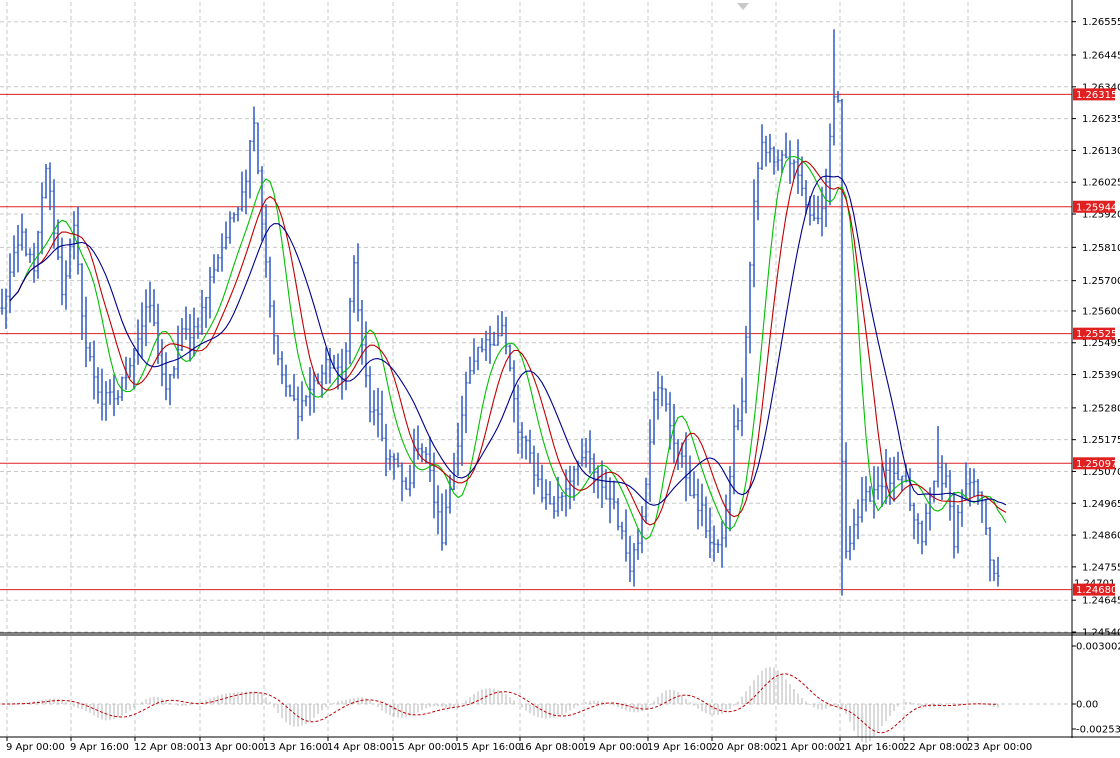 The height and width of the screenshot is (758, 1120). I want to click on level-badge-label: 1.25525, so click(1096, 334).